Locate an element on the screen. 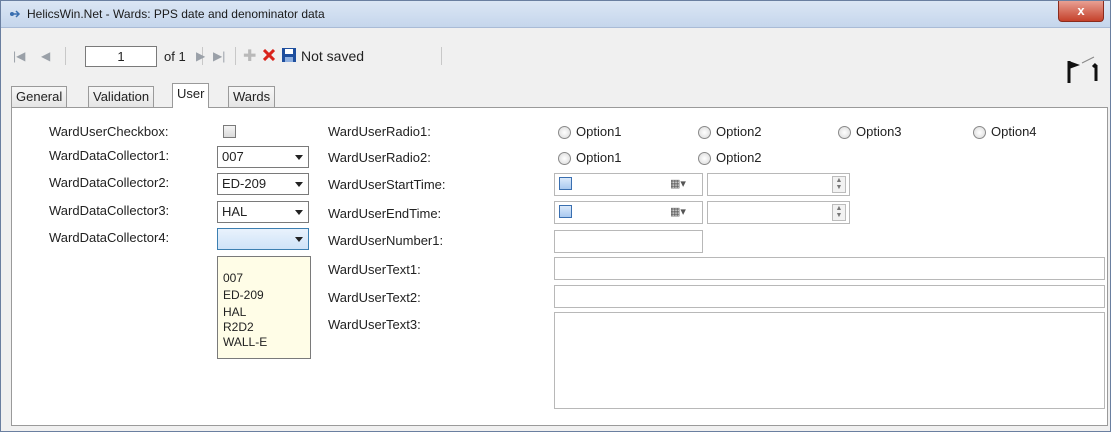 The width and height of the screenshot is (1111, 432). start-time-label: WardUserStartTime: is located at coordinates (387, 184).